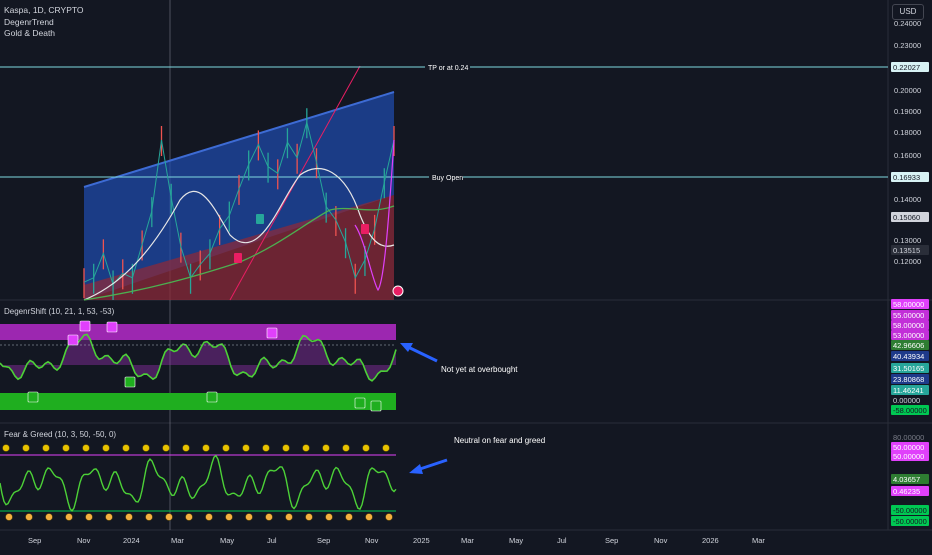  What do you see at coordinates (906, 479) in the screenshot?
I see `fear-greed-badge: 4.03657` at bounding box center [906, 479].